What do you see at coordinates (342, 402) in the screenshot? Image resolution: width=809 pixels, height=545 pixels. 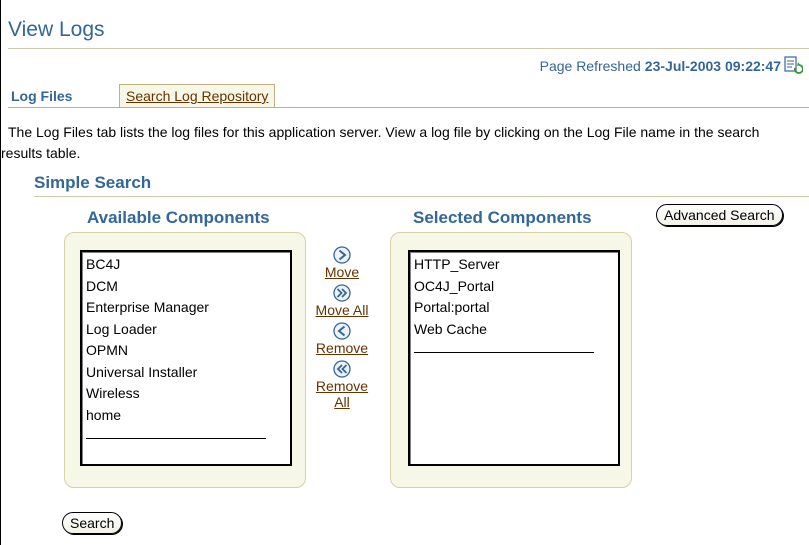 I see `remove-all-label-line2: All` at bounding box center [342, 402].